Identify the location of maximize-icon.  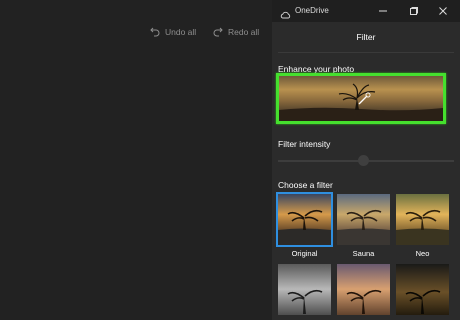
(414, 11).